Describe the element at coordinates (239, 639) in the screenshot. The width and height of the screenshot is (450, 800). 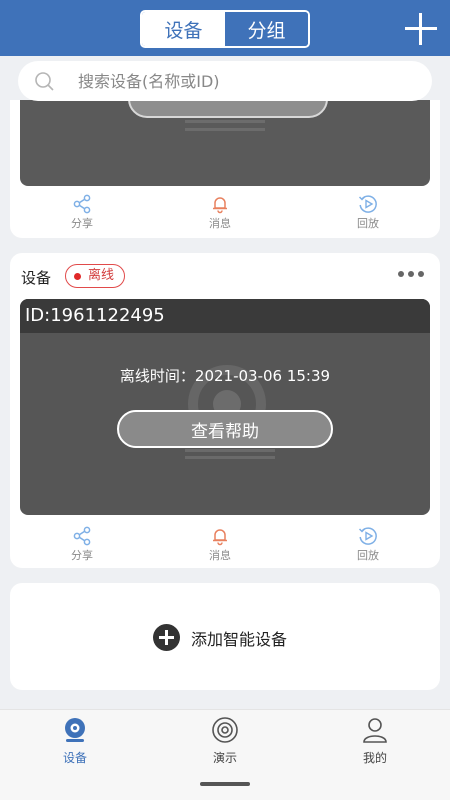
I see `add-device-label: 添加智能设备` at that location.